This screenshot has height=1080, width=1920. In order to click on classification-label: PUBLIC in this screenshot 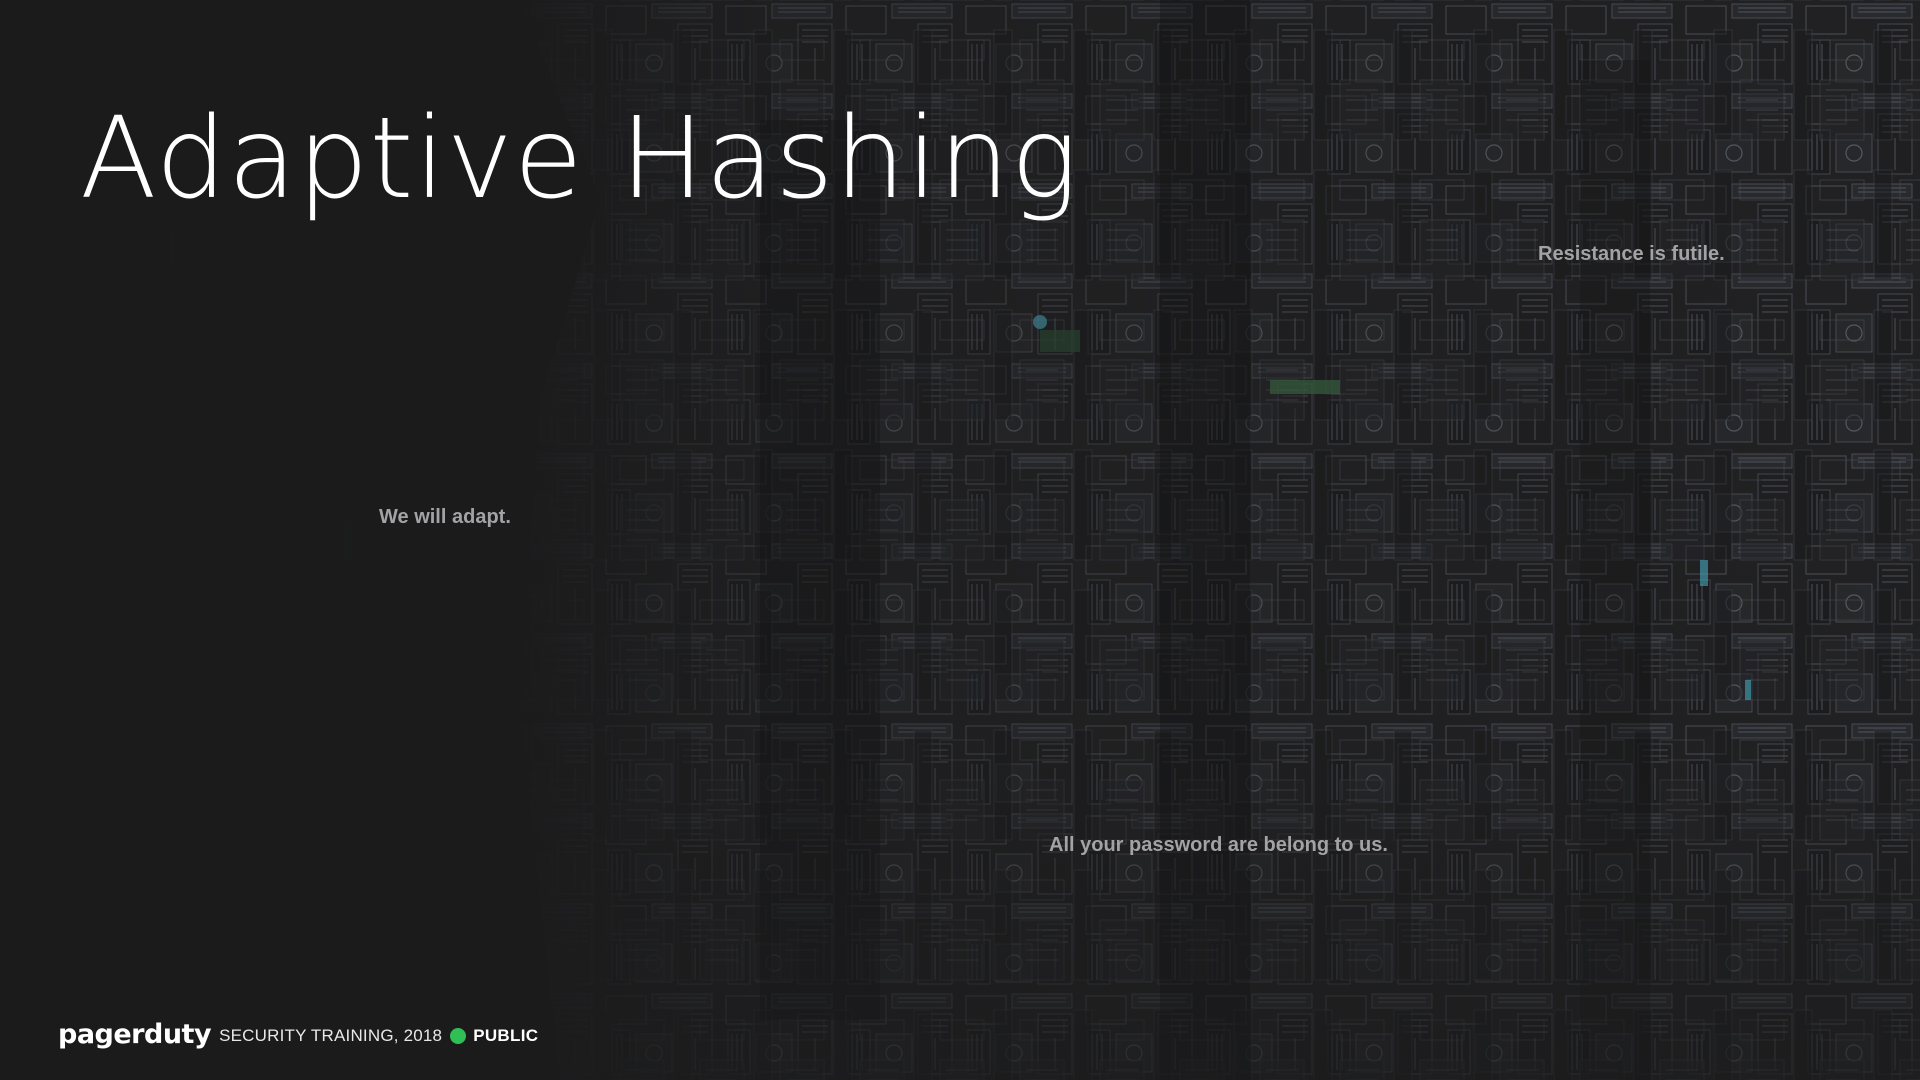, I will do `click(506, 1035)`.